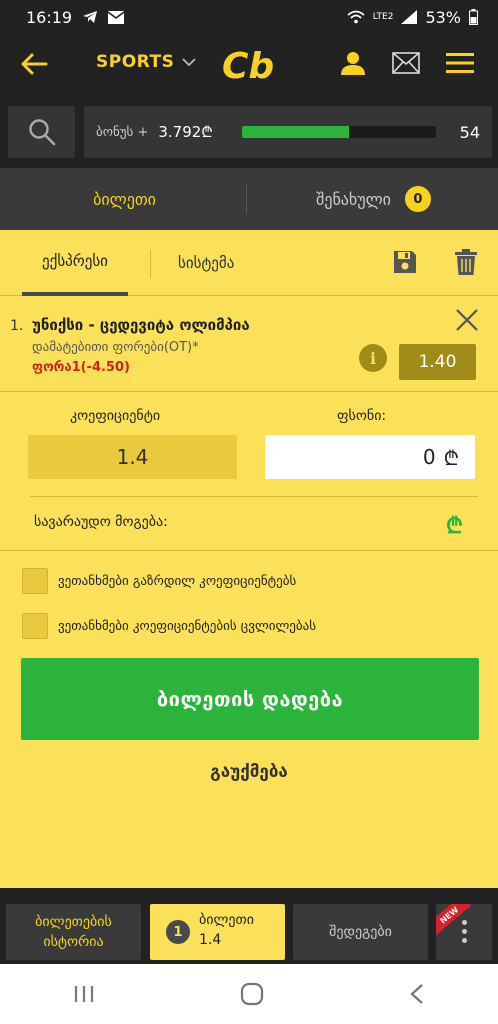 The height and width of the screenshot is (1024, 498). I want to click on sports-dropdown: SPORTS, so click(146, 62).